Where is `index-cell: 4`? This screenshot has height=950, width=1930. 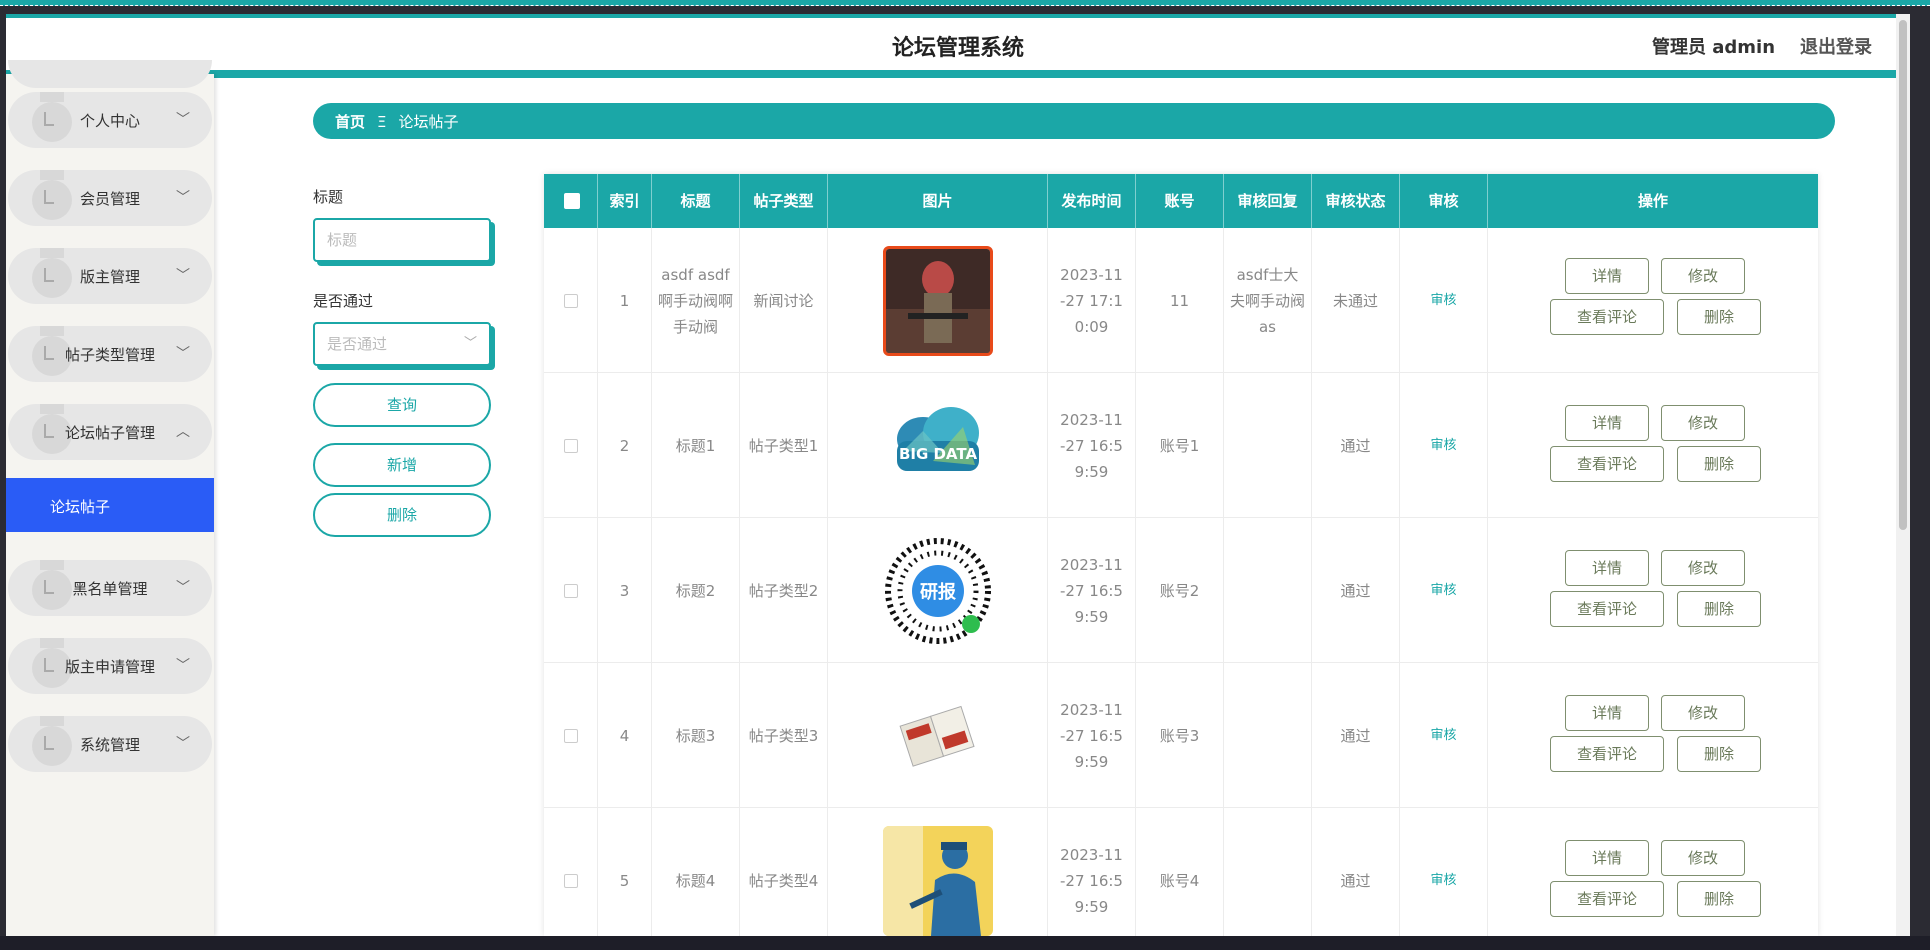
index-cell: 4 is located at coordinates (625, 735).